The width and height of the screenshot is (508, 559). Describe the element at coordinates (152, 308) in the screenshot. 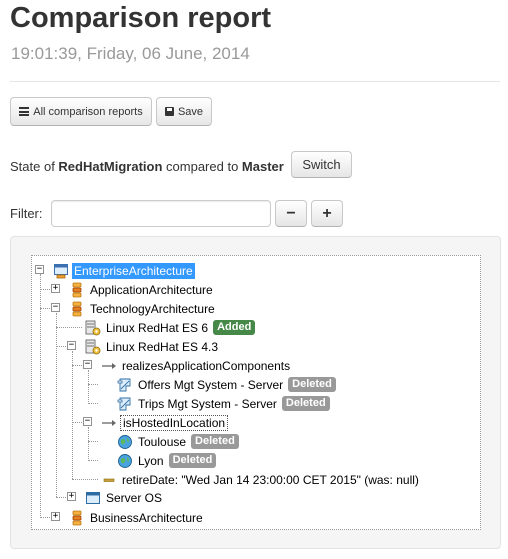

I see `node-label: TechnologyArchitecture` at that location.